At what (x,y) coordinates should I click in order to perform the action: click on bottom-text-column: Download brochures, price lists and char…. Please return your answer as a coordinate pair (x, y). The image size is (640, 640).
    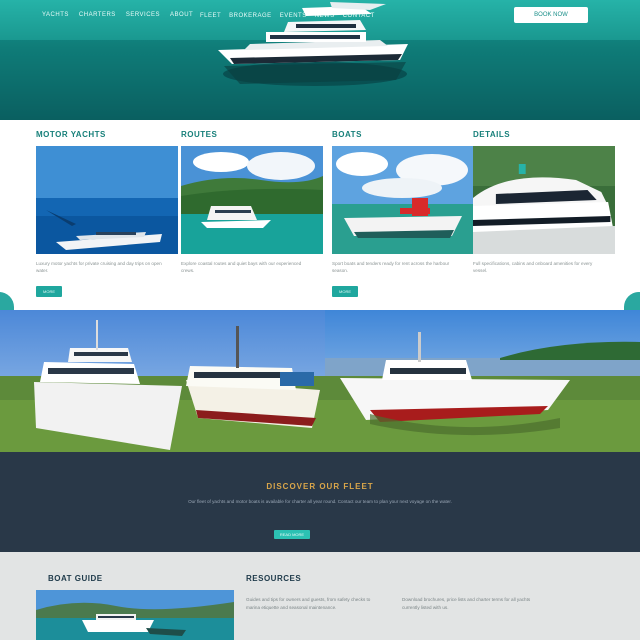
    Looking at the image, I should click on (466, 603).